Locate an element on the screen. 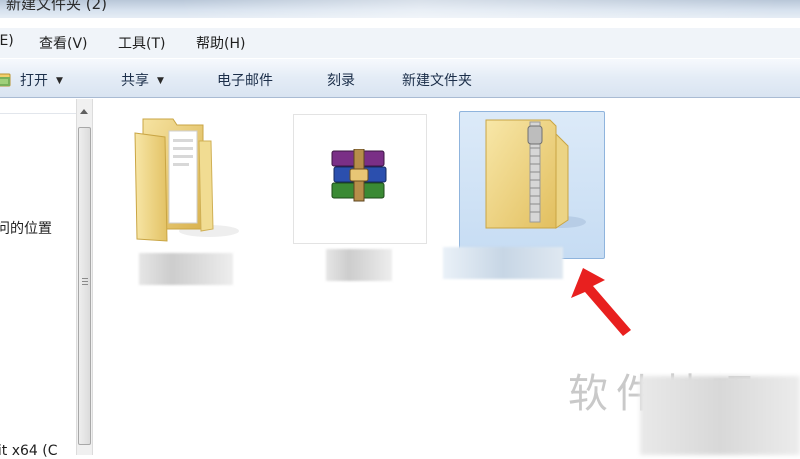 The height and width of the screenshot is (459, 800). share-button-label: 共享 is located at coordinates (135, 81).